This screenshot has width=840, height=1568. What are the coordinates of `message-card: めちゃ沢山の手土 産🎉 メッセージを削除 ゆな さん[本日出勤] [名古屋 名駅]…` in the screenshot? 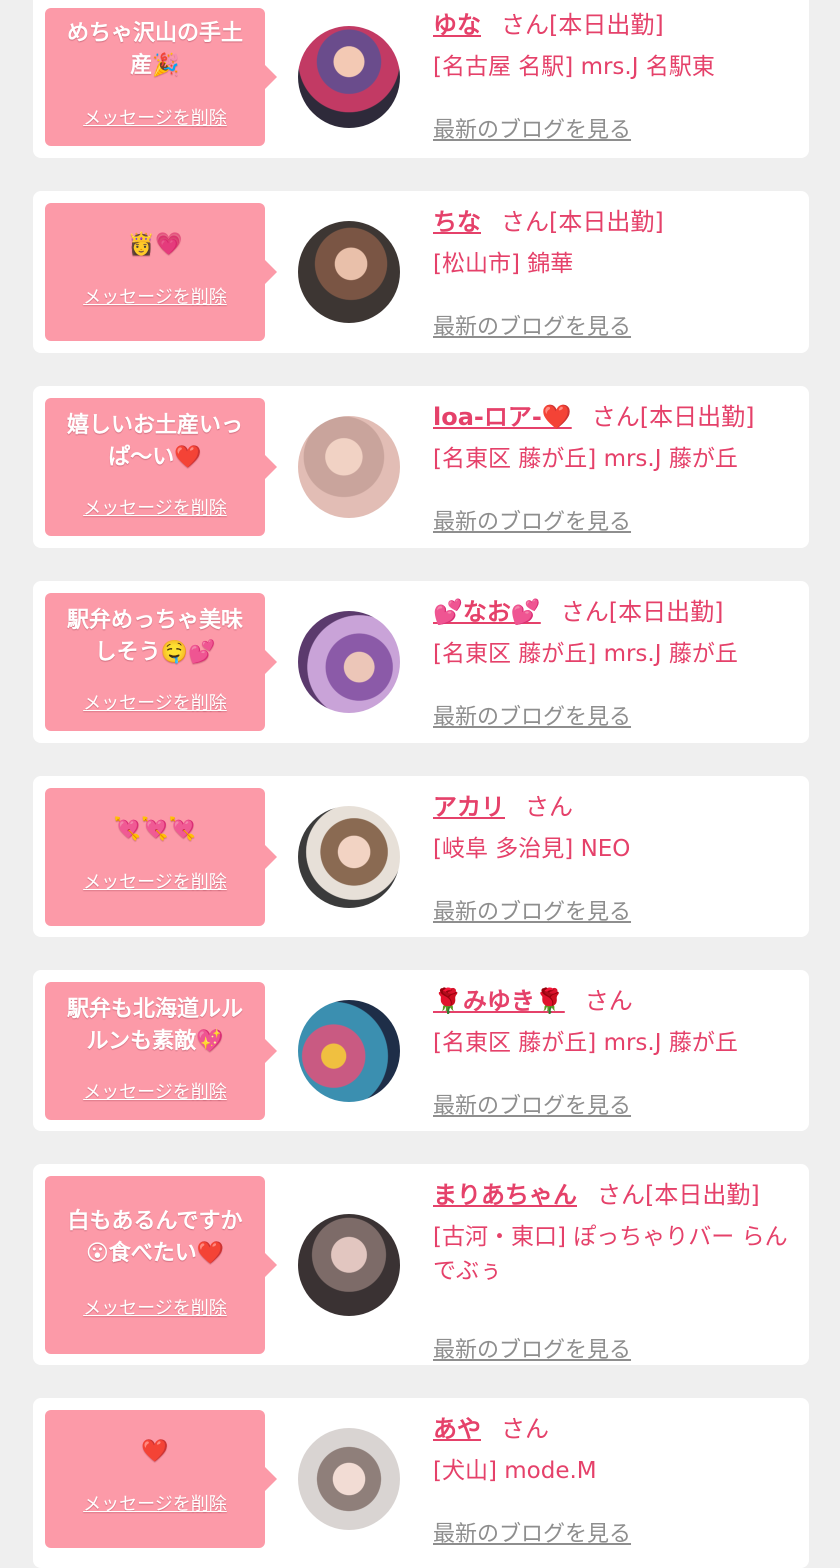 It's located at (421, 79).